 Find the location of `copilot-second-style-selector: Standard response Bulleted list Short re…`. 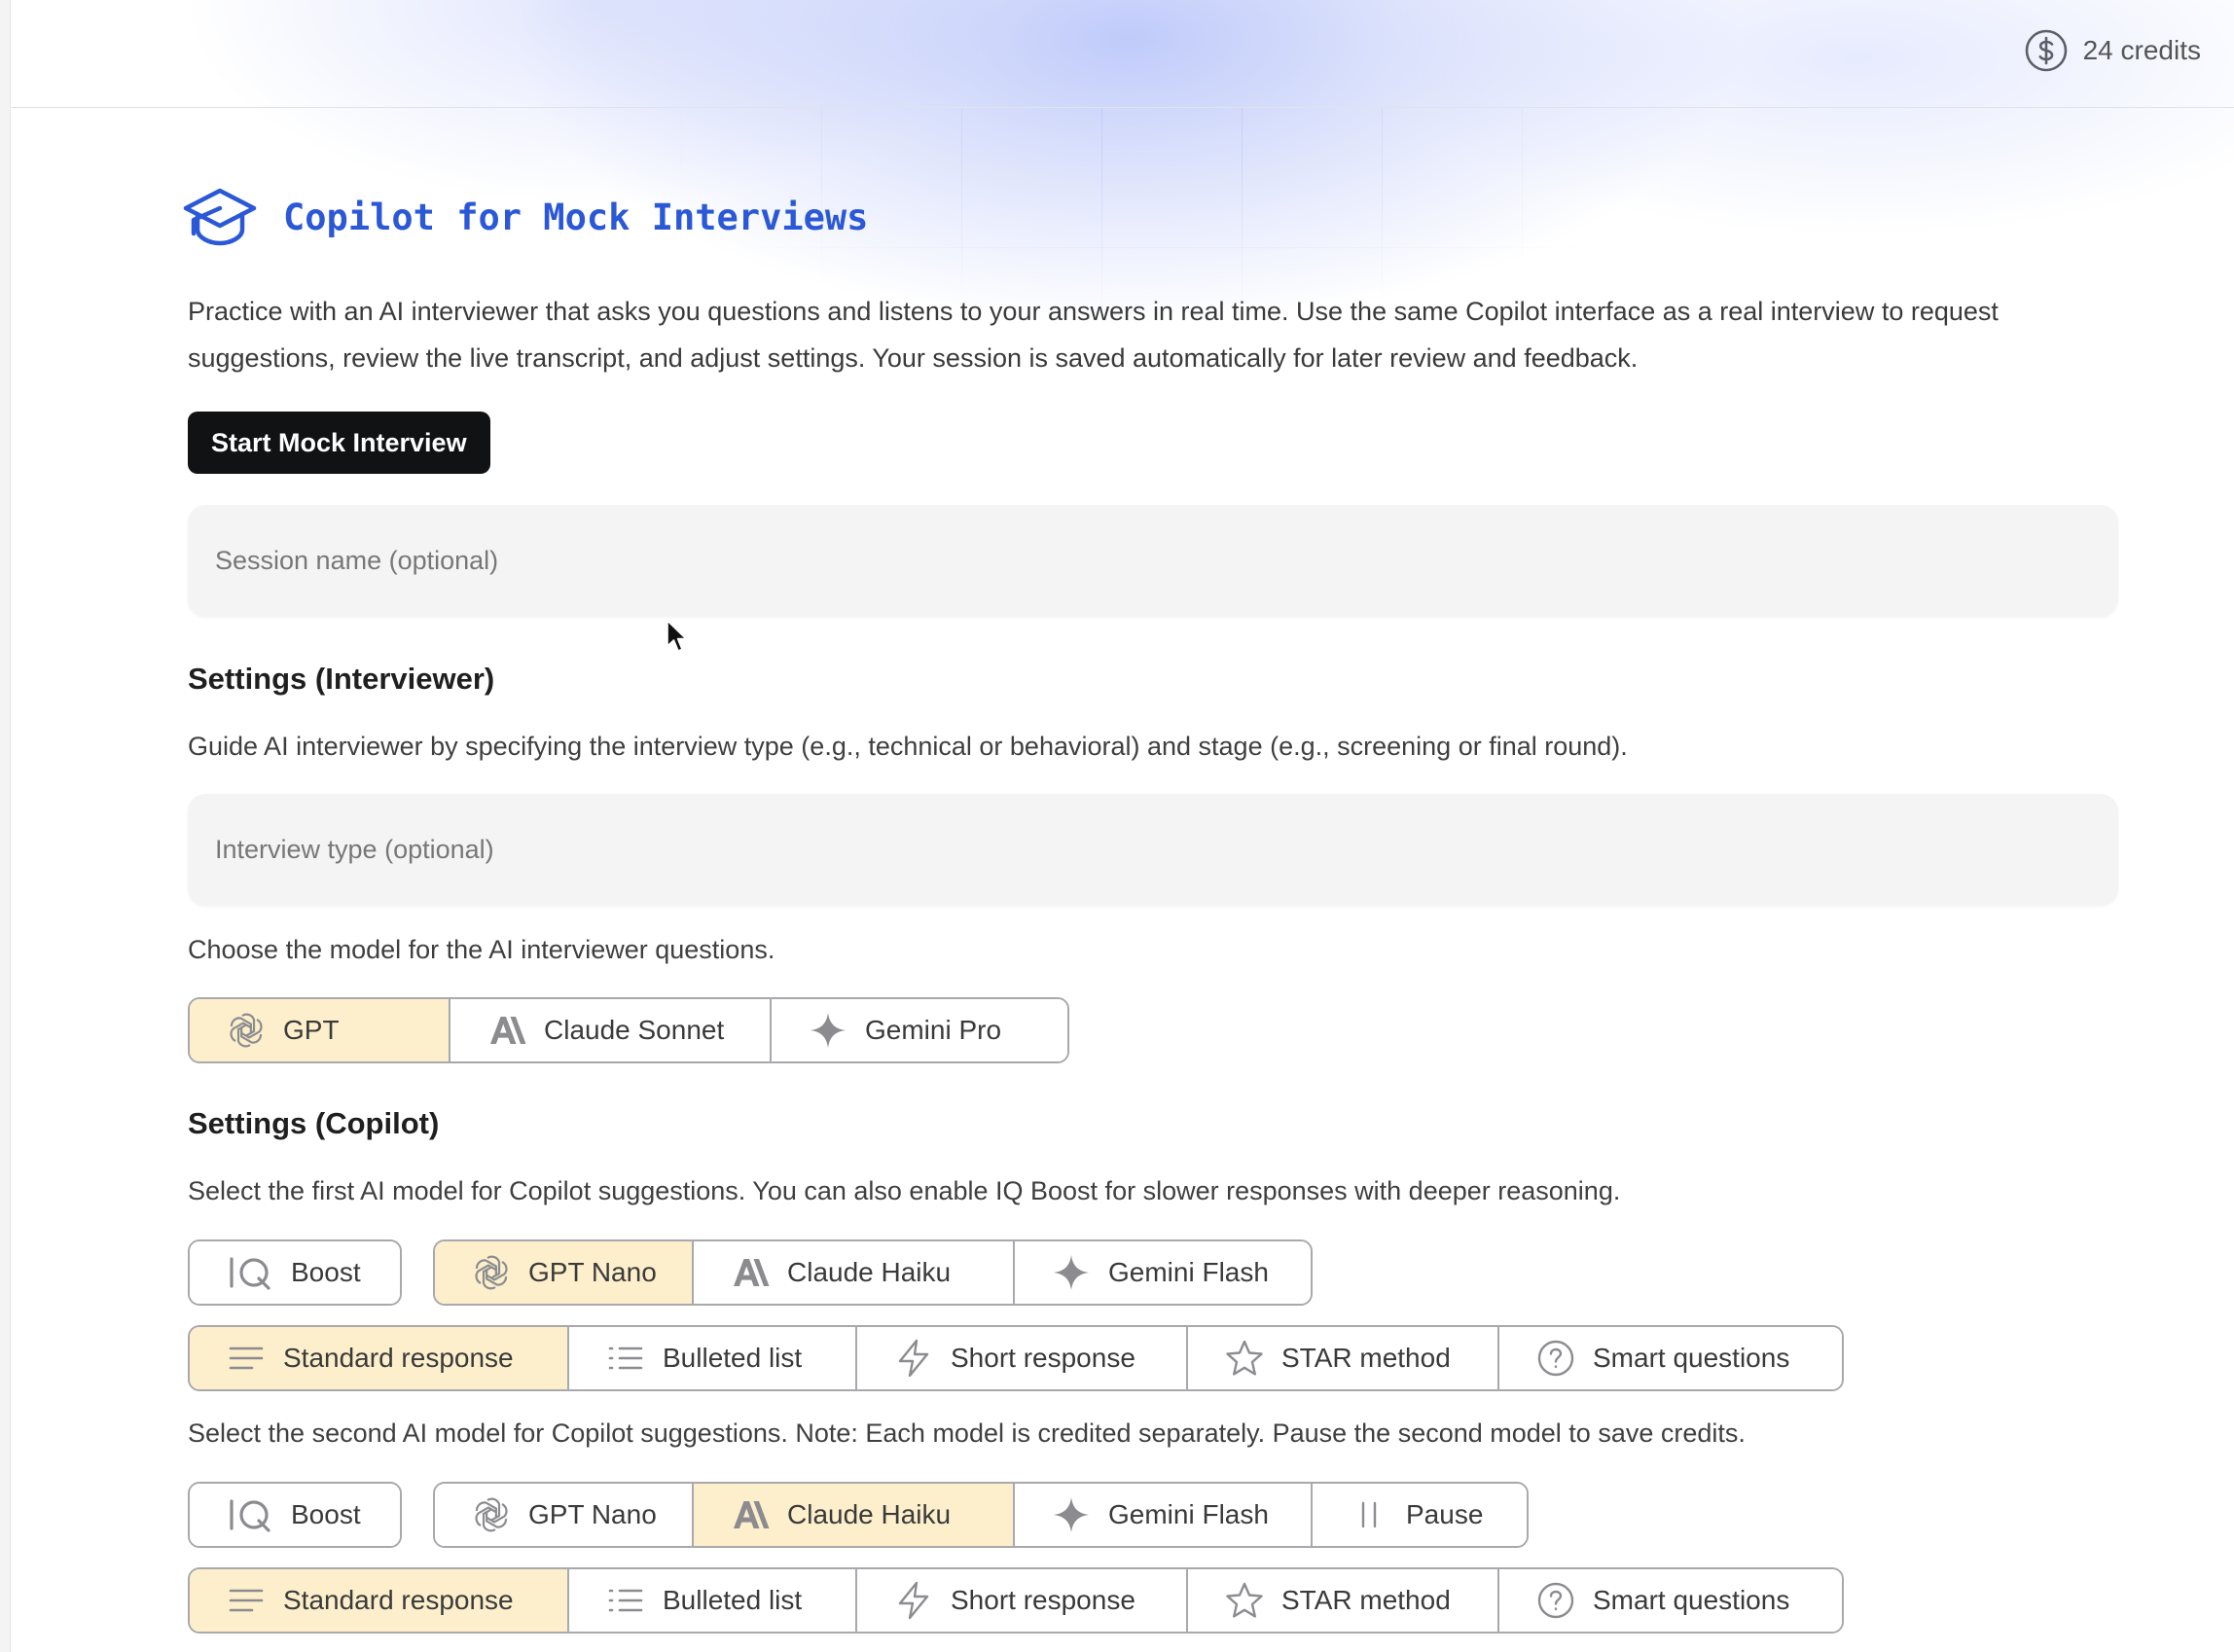

copilot-second-style-selector: Standard response Bulleted list Short re… is located at coordinates (1016, 1600).